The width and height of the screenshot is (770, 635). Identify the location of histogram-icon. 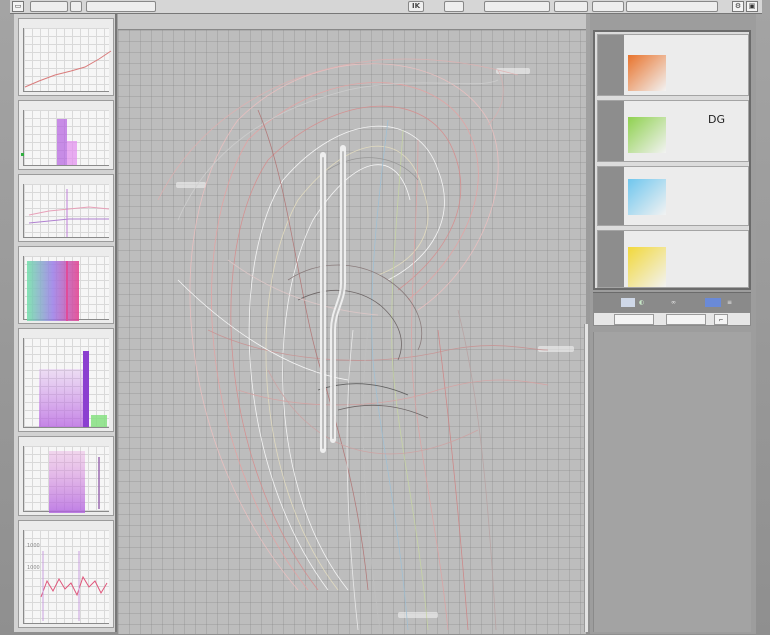
(49, 142).